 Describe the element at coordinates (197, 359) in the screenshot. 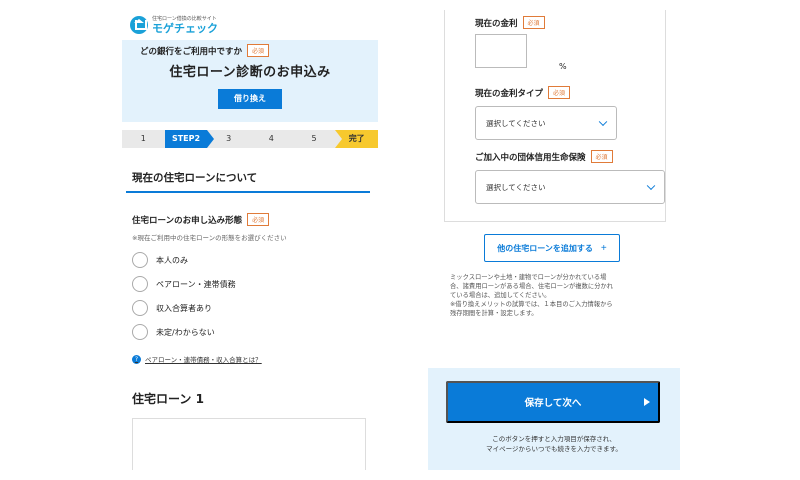

I see `help-link: ? ペアローン・連帯債務・収入合算とは？` at that location.